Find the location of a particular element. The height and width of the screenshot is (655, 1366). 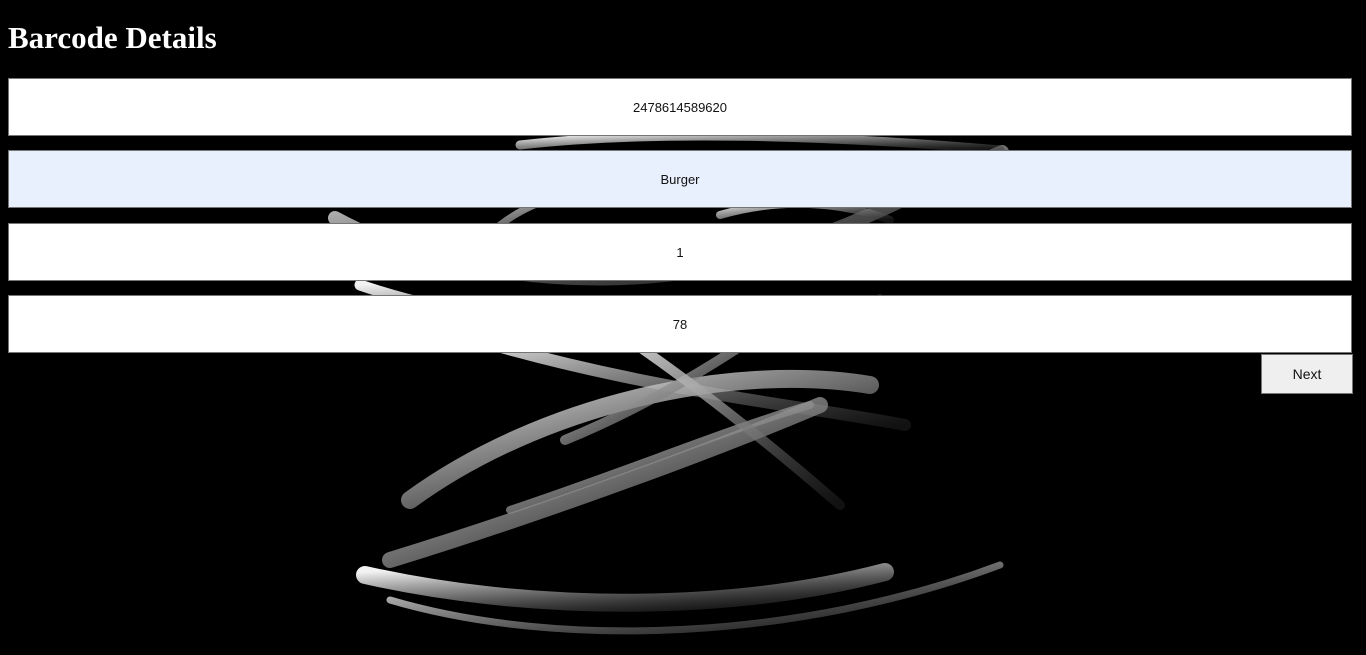

quantity-field is located at coordinates (680, 252).